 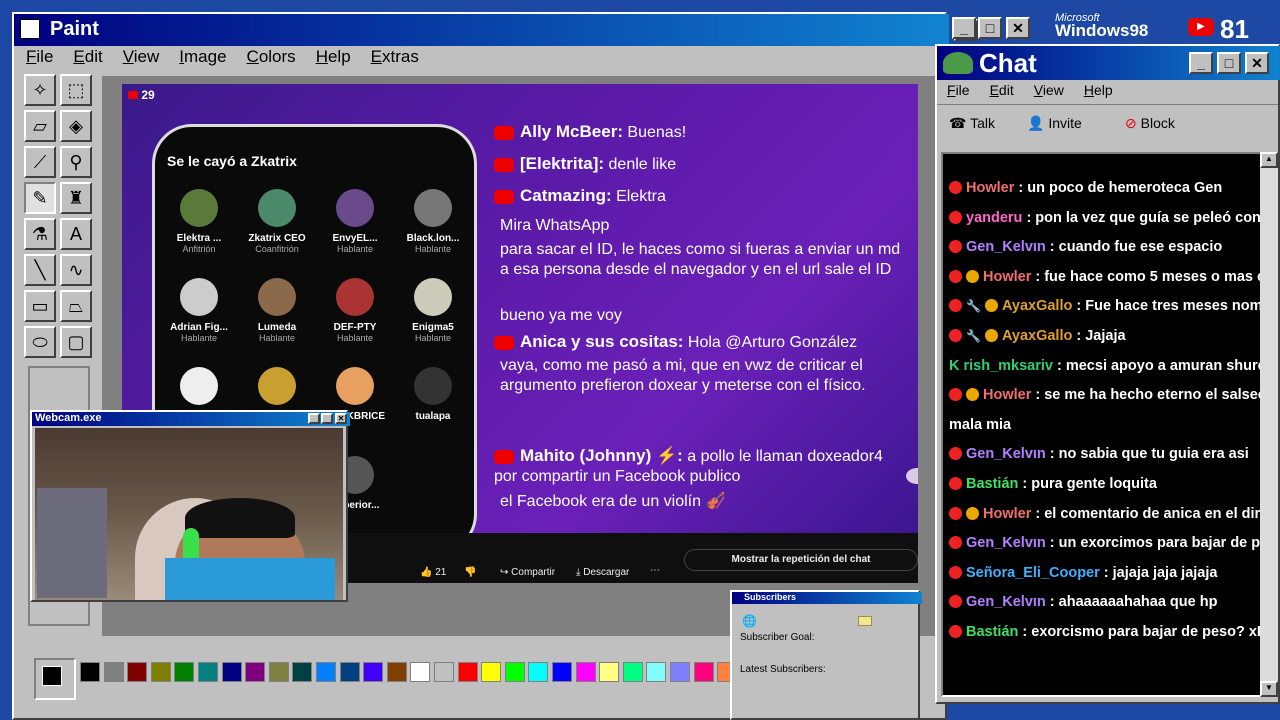 What do you see at coordinates (40, 234) in the screenshot?
I see `airbrush-icon: ⚗` at bounding box center [40, 234].